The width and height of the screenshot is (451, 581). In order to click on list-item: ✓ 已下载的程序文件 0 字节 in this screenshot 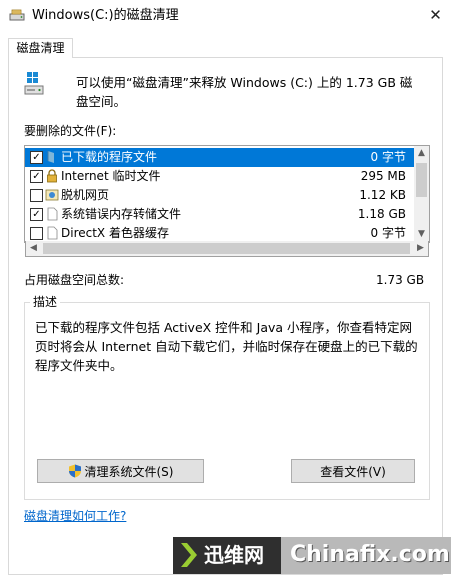, I will do `click(219, 157)`.